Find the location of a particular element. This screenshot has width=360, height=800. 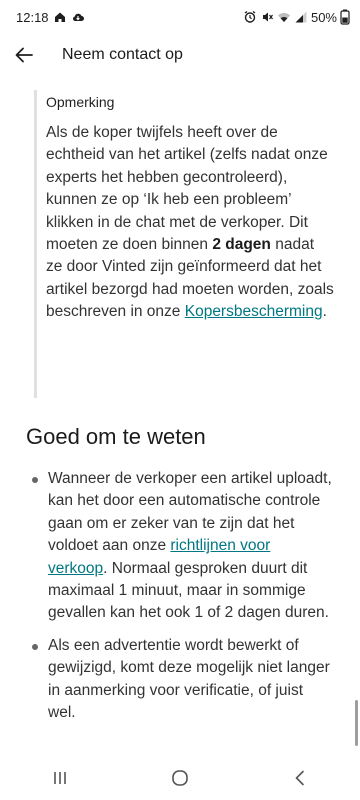

note-deadline: 2 dagen is located at coordinates (241, 245).